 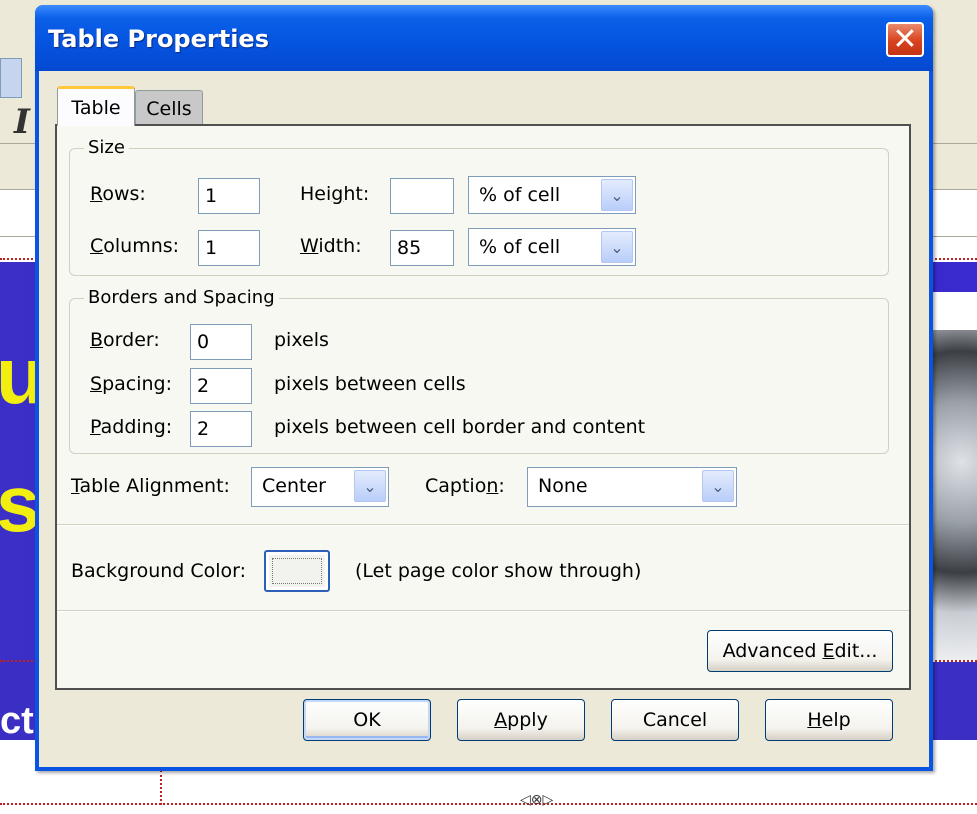 I want to click on tab-table: Table, so click(x=96, y=106).